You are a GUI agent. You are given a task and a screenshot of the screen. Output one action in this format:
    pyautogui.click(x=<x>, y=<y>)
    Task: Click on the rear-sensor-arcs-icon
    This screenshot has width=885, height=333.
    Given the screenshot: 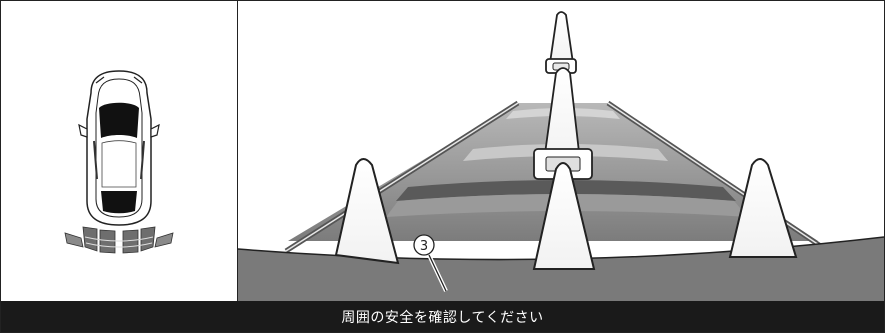 What is the action you would take?
    pyautogui.click(x=119, y=240)
    